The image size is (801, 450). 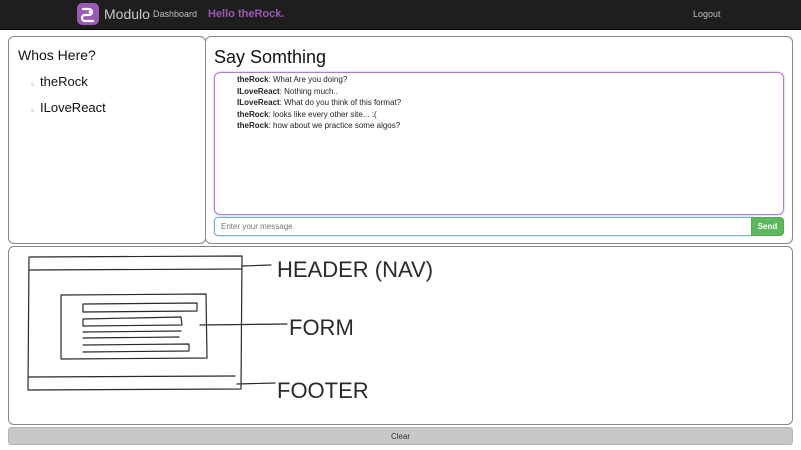 I want to click on online-user-item: ○ ILoveReact, so click(x=68, y=113).